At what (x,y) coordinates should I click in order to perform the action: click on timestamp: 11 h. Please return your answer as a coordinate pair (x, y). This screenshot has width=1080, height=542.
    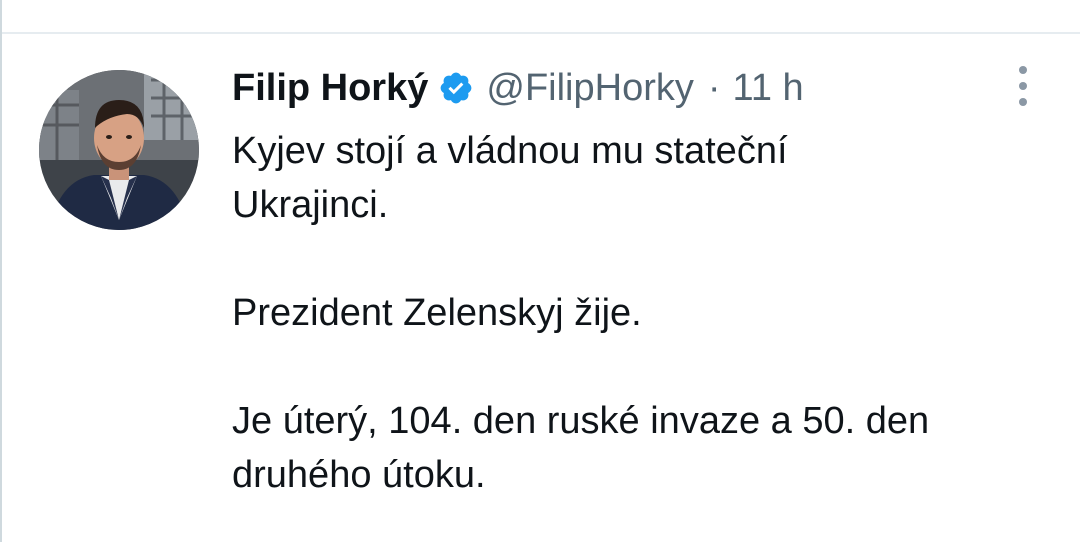
    Looking at the image, I should click on (768, 88).